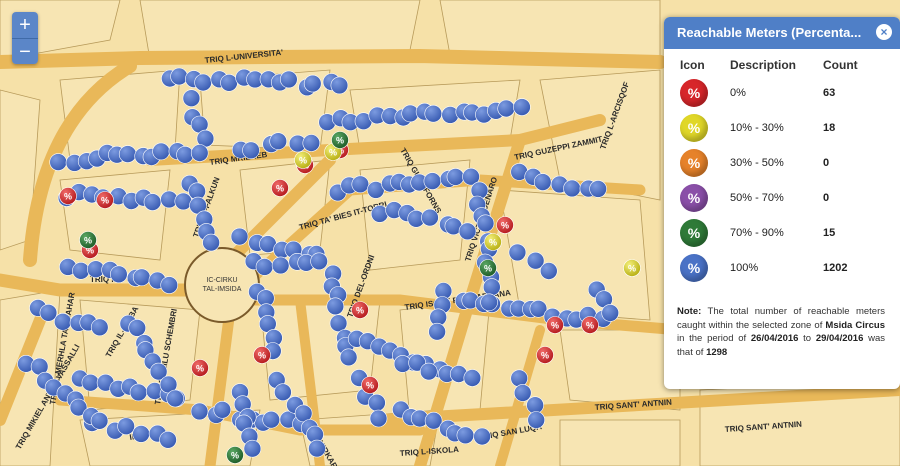 This screenshot has width=900, height=466. What do you see at coordinates (757, 163) in the screenshot?
I see `legend-description: 30% - 50%` at bounding box center [757, 163].